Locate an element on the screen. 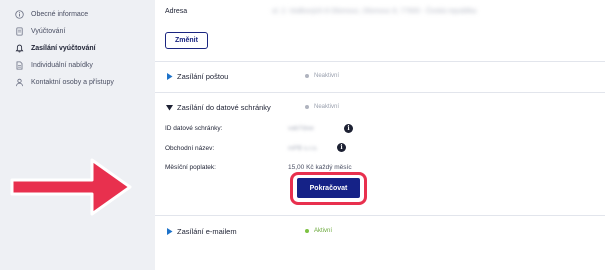 This screenshot has height=270, width=605. sidebar-item-individual-offers: Individuální nabídky is located at coordinates (74, 65).